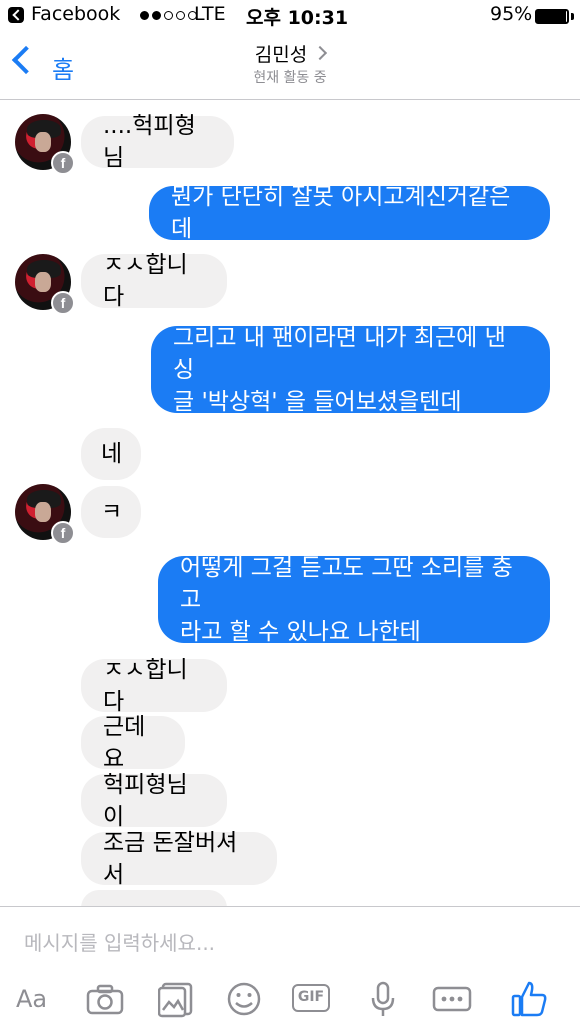  I want to click on message-incoming: ㅋ, so click(111, 512).